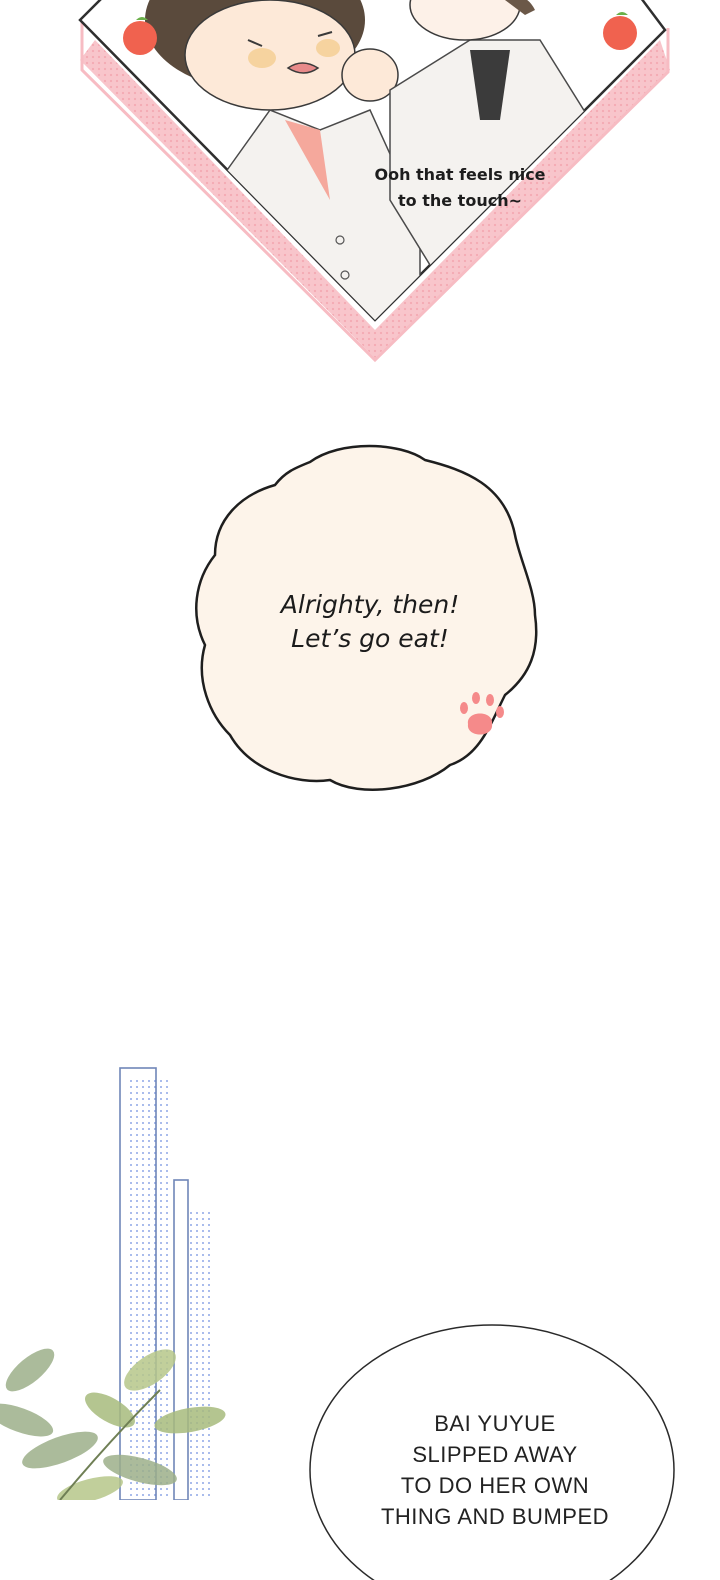 The width and height of the screenshot is (720, 1580). Describe the element at coordinates (460, 187) in the screenshot. I see `speech-caption: Ooh that feels nice to the touch~` at that location.